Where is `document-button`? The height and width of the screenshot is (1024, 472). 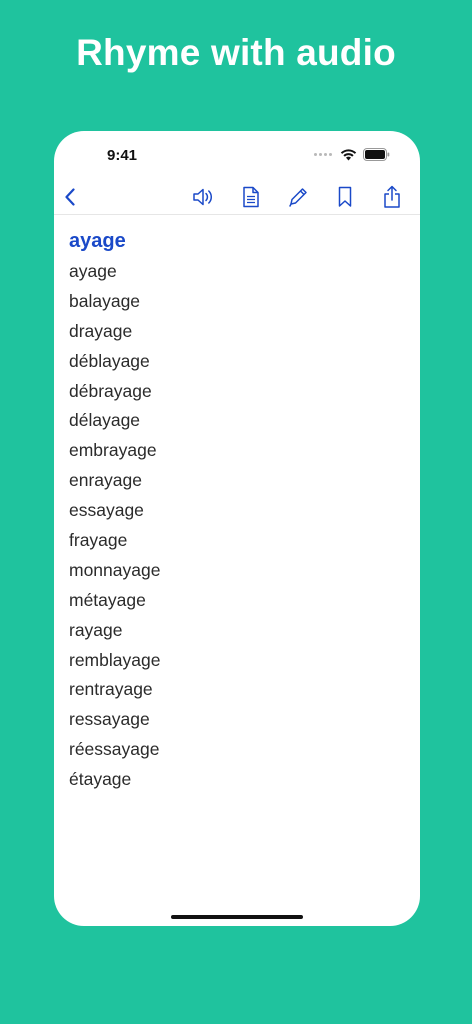
document-button is located at coordinates (251, 197).